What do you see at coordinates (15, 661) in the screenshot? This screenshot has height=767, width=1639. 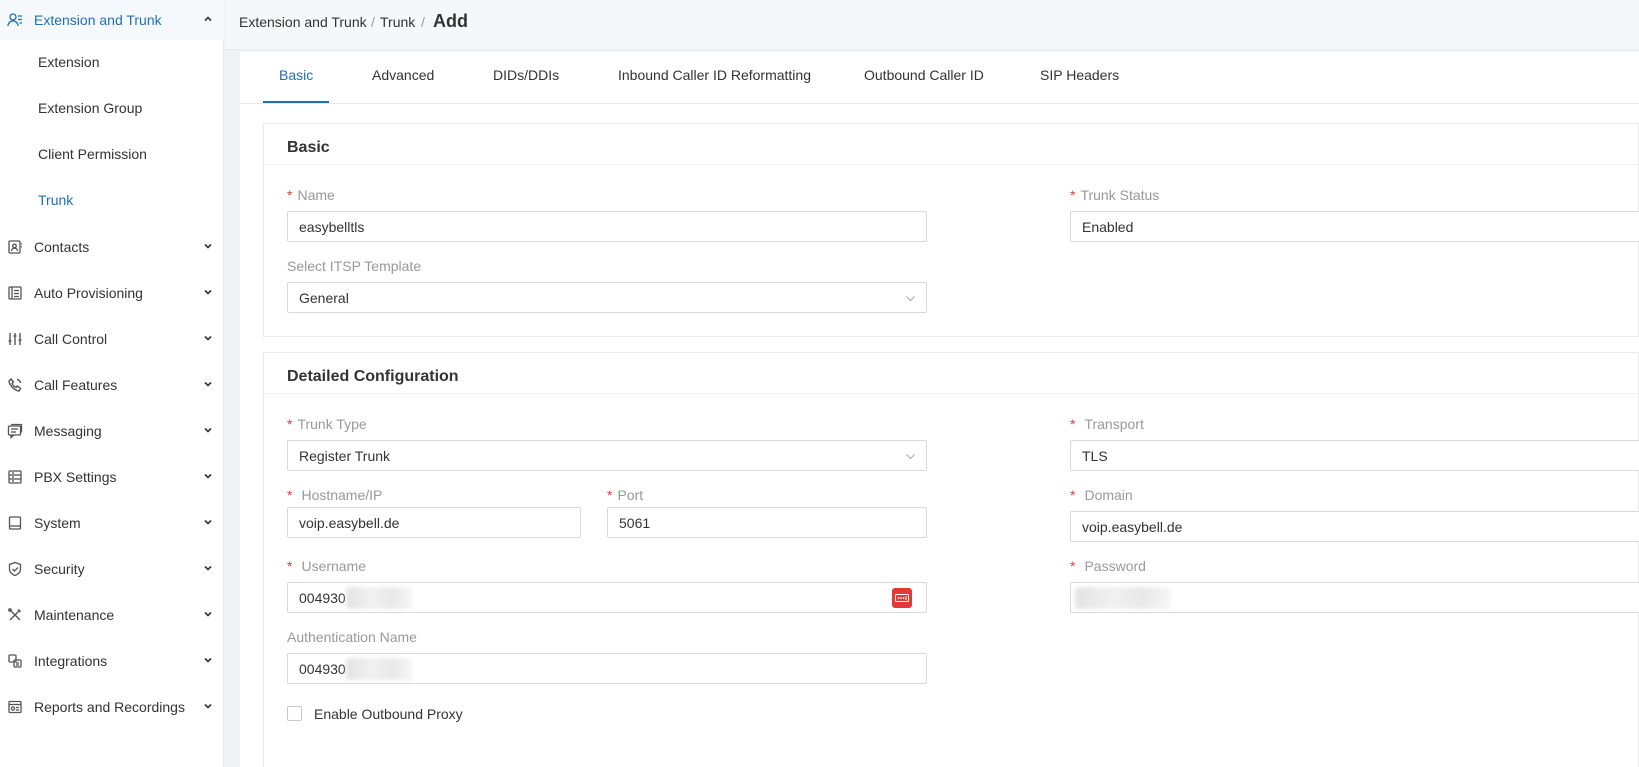 I see `integration-icon` at bounding box center [15, 661].